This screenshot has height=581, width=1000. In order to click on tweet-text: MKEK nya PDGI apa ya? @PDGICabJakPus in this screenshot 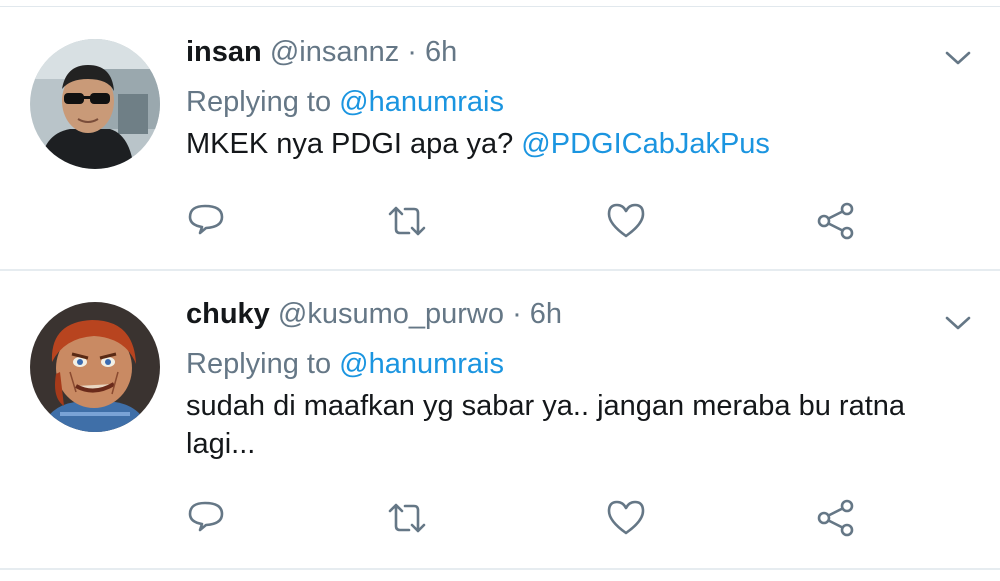, I will do `click(573, 144)`.